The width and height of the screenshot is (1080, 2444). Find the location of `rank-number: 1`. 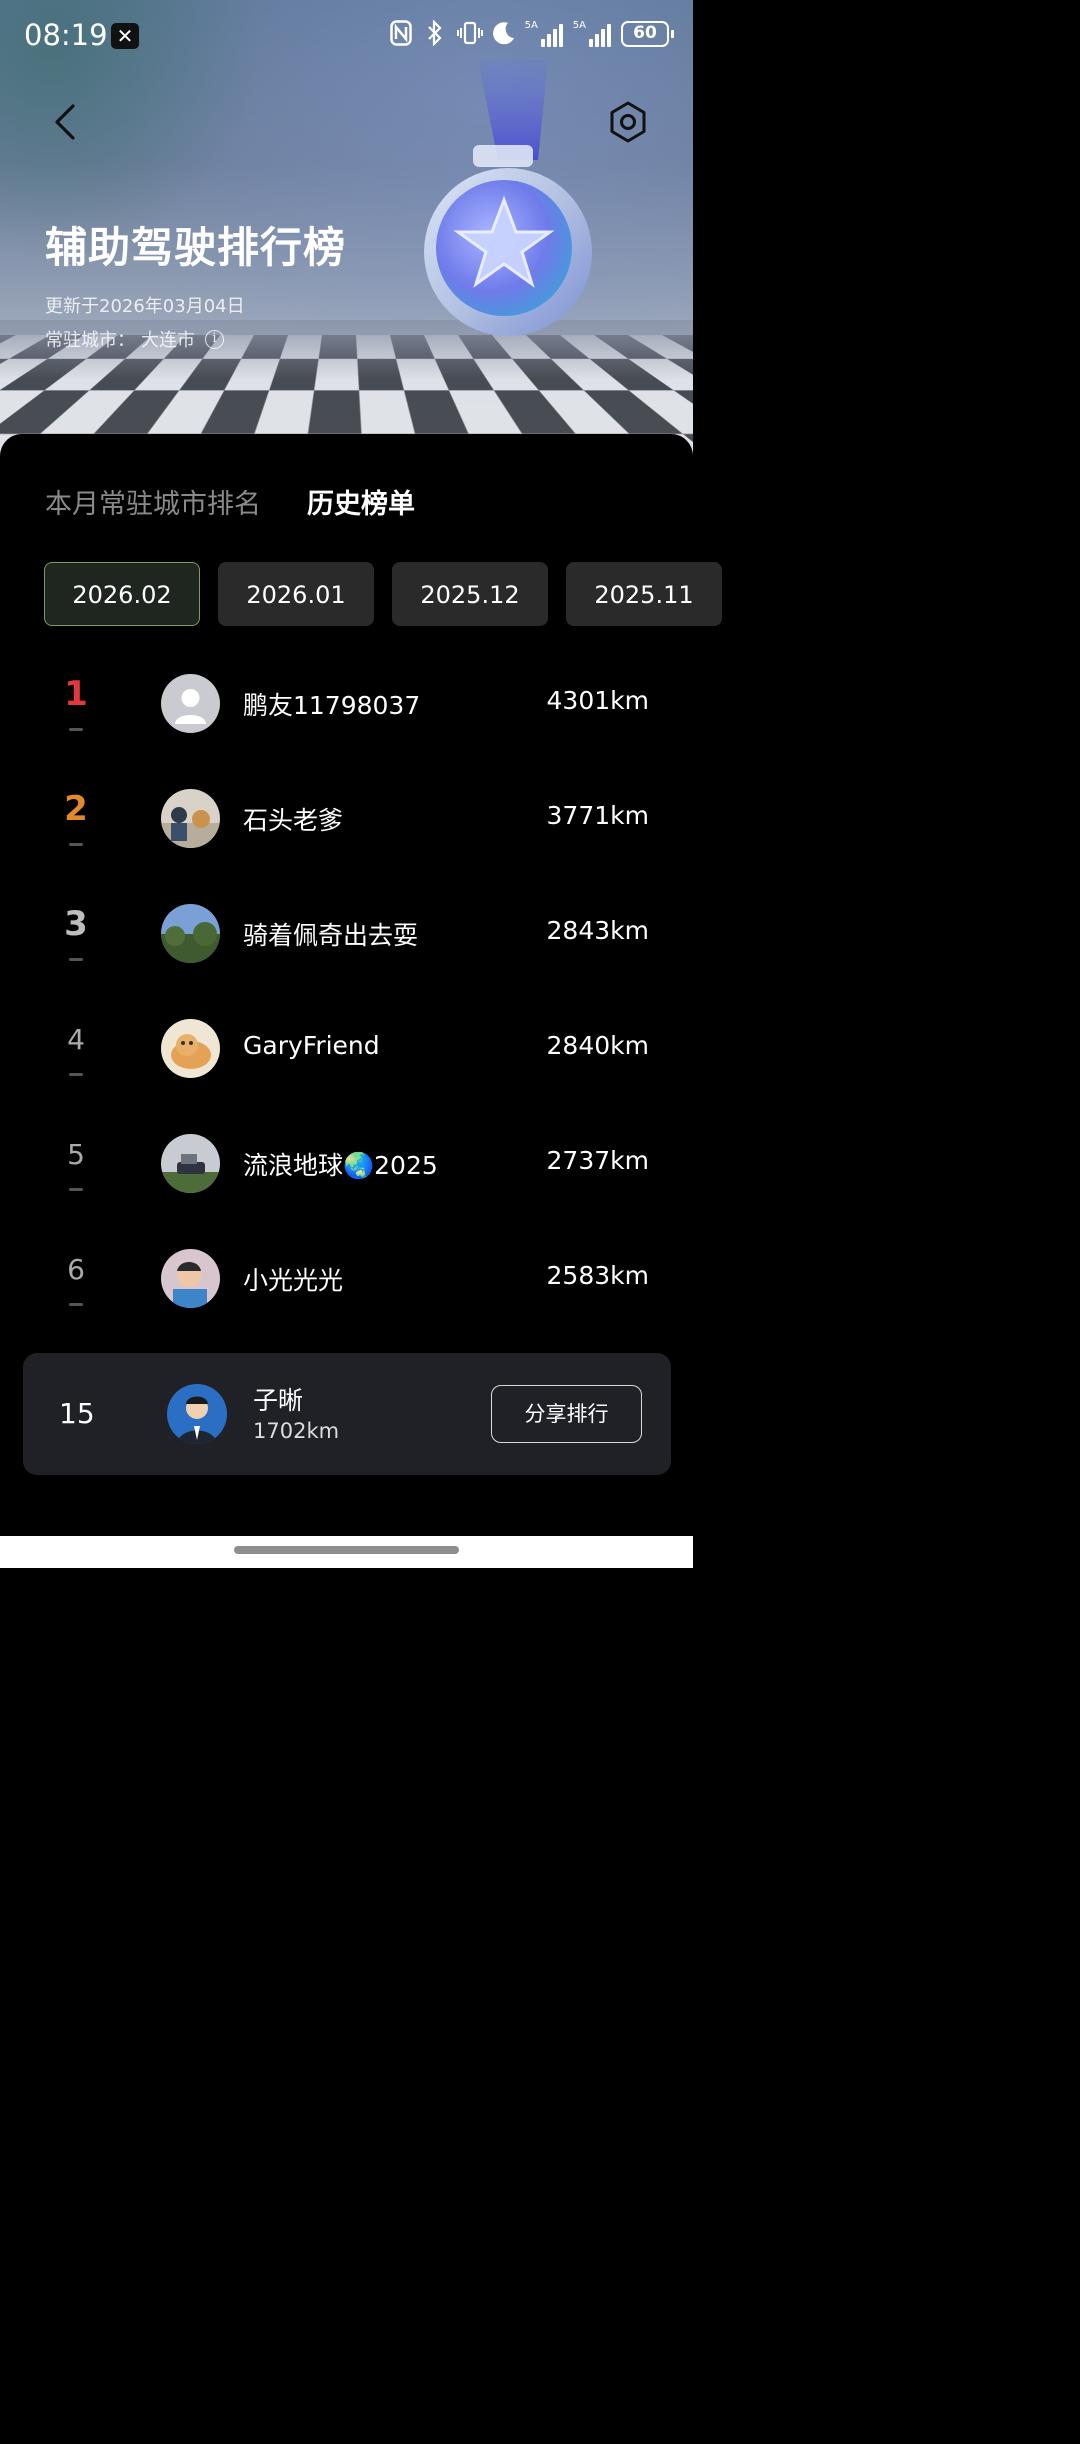

rank-number: 1 is located at coordinates (76, 694).